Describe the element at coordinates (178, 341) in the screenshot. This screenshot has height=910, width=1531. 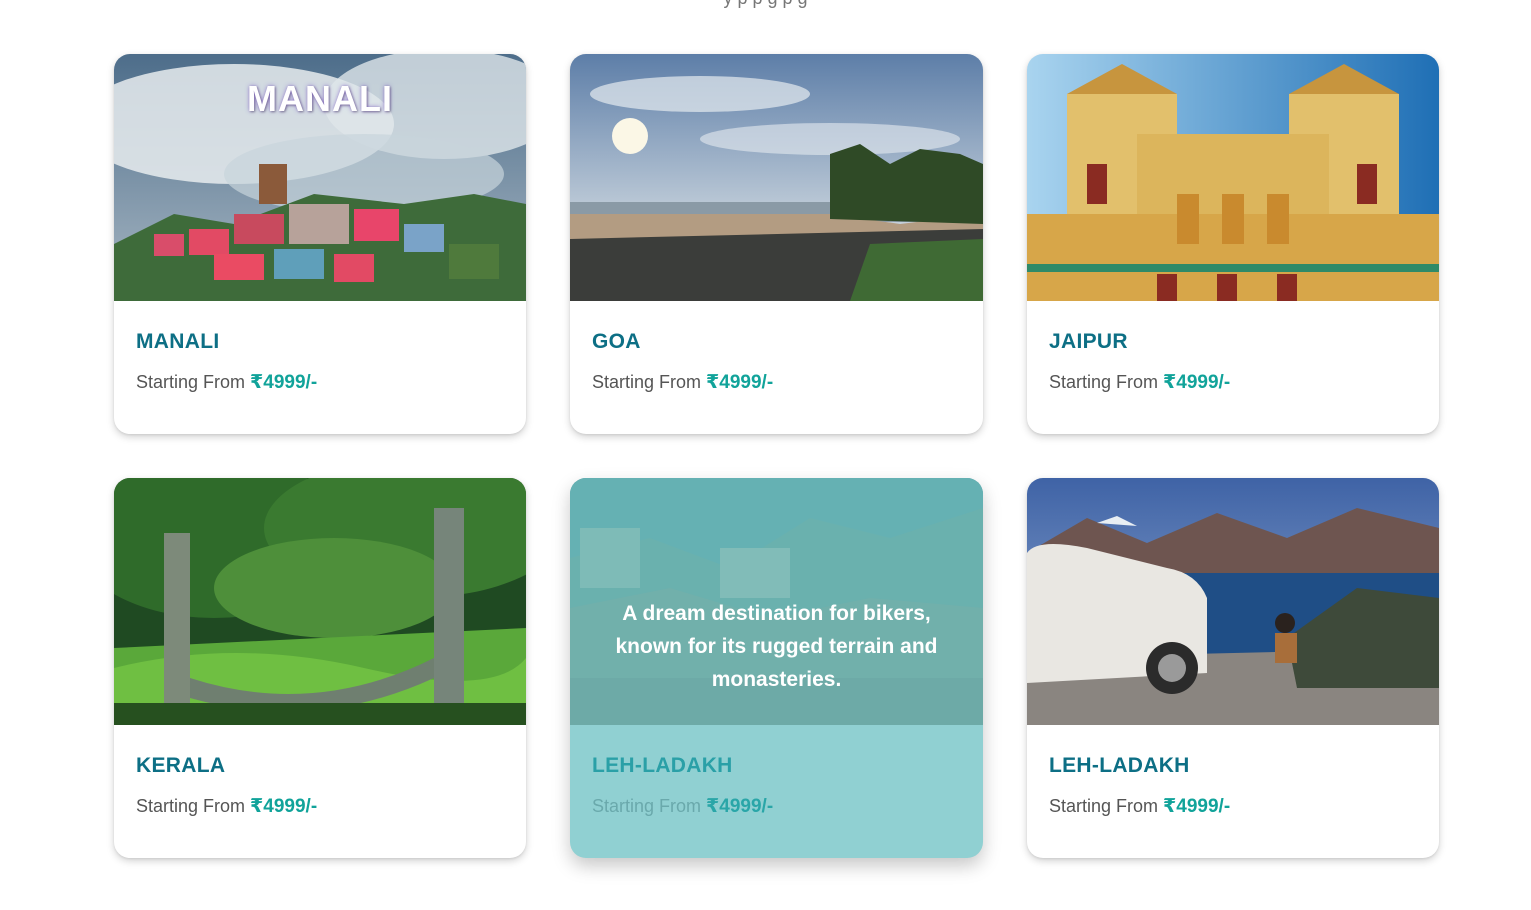
I see `destination-title: MANALI` at that location.